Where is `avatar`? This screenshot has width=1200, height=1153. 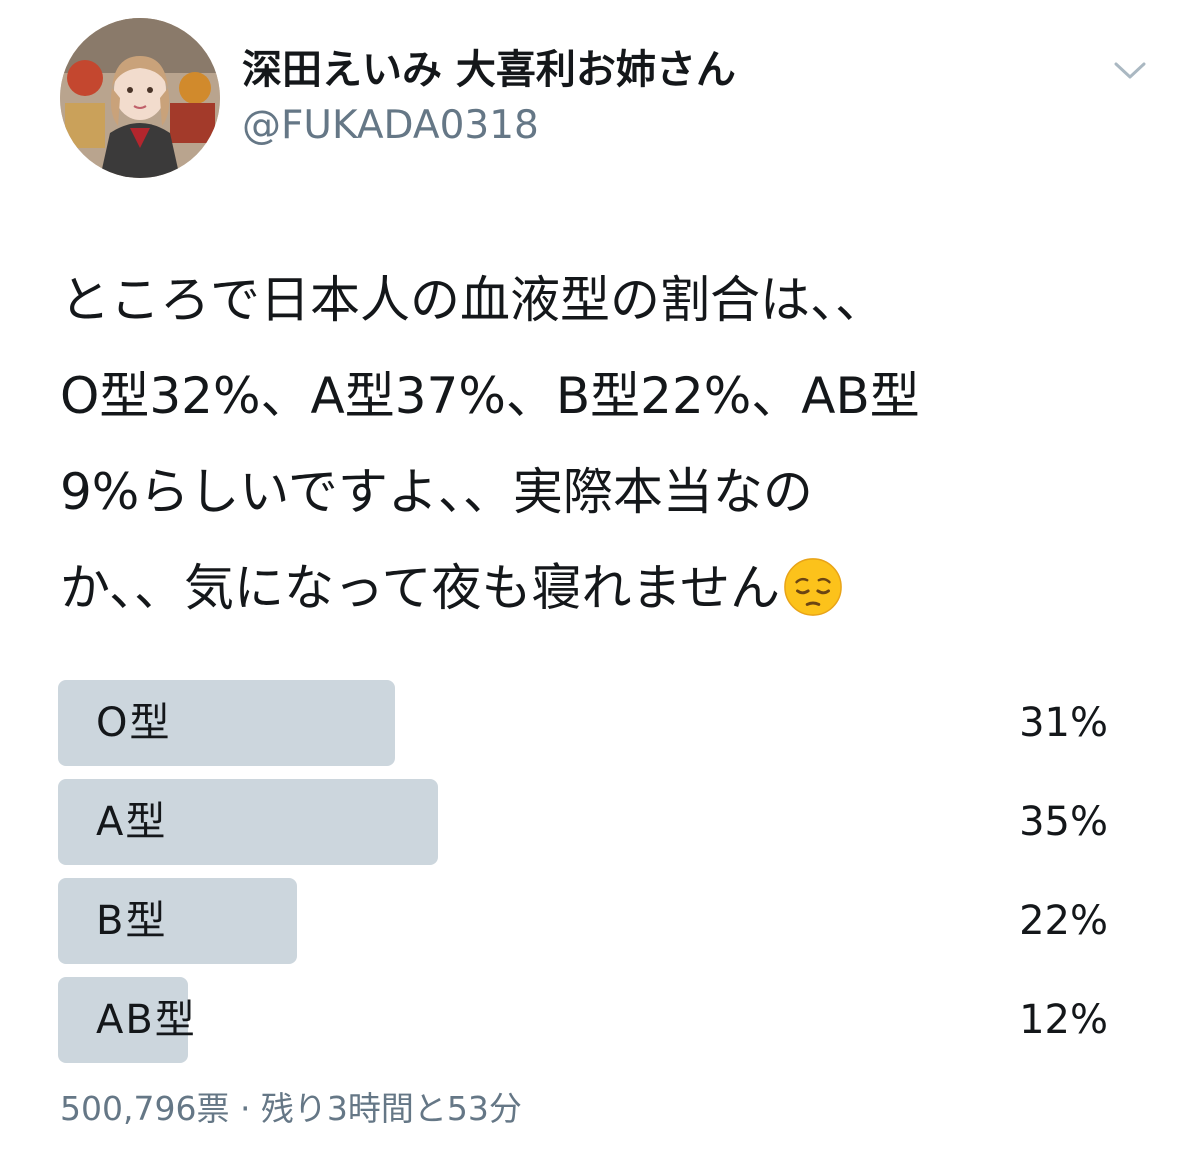
avatar is located at coordinates (140, 98).